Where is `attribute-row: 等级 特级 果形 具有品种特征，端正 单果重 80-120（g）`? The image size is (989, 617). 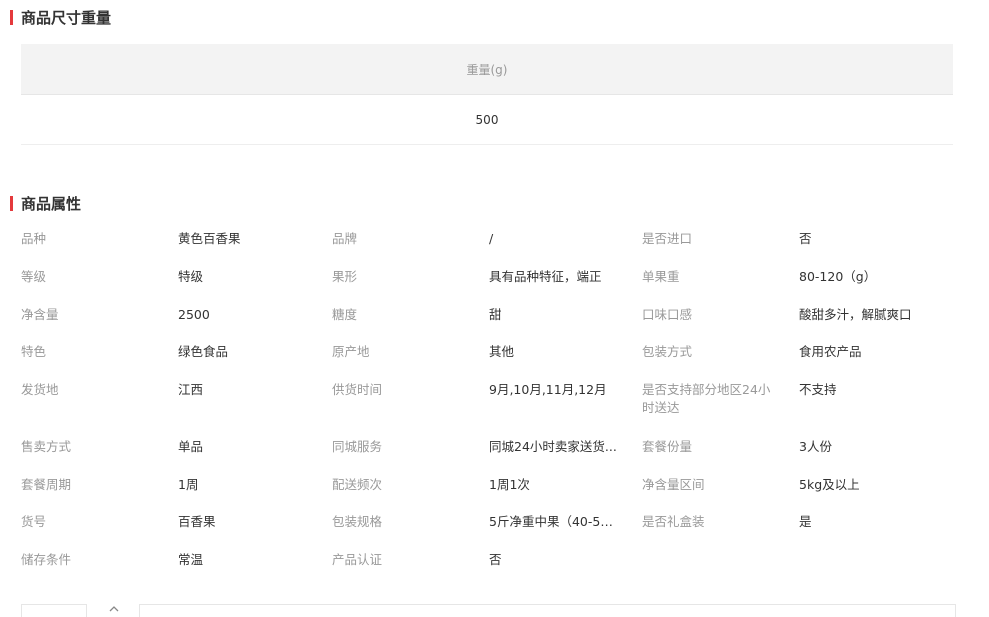
attribute-row: 等级 特级 果形 具有品种特征，端正 单果重 80-120（g） is located at coordinates (491, 287).